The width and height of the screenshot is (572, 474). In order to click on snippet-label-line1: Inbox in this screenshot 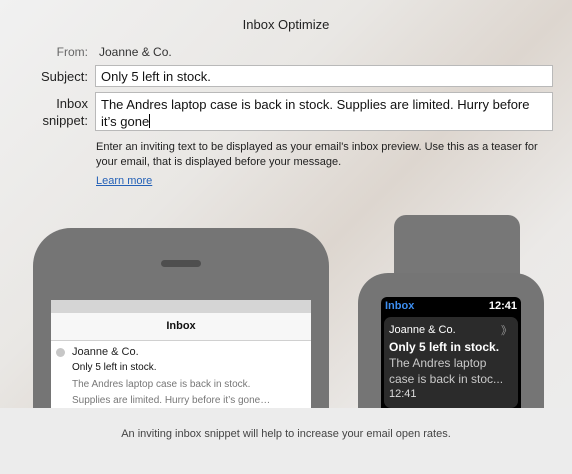, I will do `click(72, 103)`.